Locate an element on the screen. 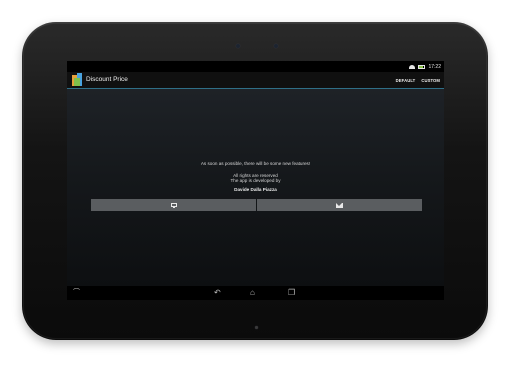  website-button is located at coordinates (173, 205).